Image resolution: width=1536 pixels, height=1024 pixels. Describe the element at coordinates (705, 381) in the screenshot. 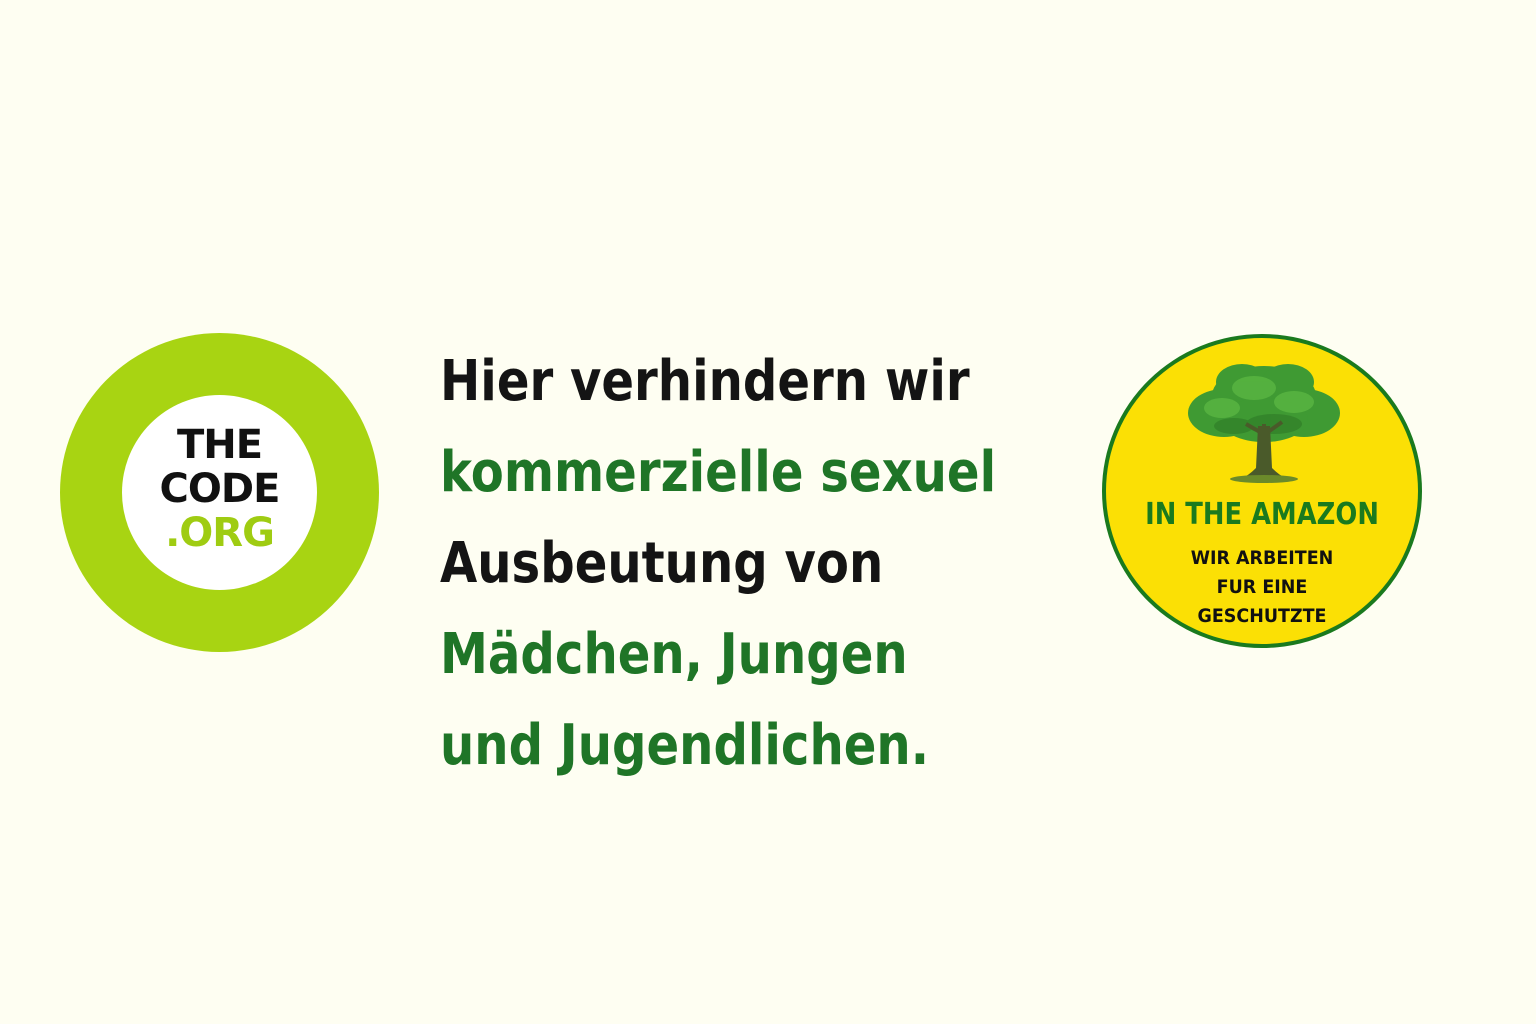

I see `headline-line-1: Hier verhindern wir` at that location.